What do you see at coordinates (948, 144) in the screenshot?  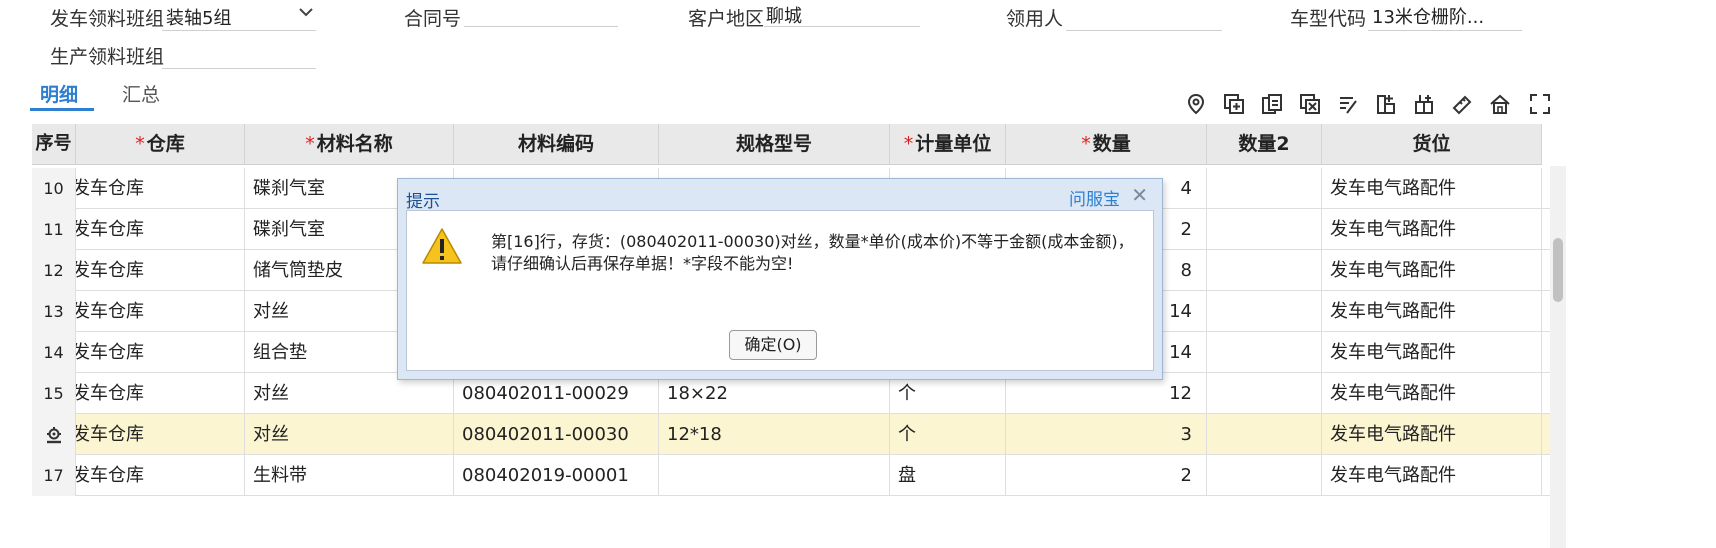 I see `col-header-unit: * 计量单位` at bounding box center [948, 144].